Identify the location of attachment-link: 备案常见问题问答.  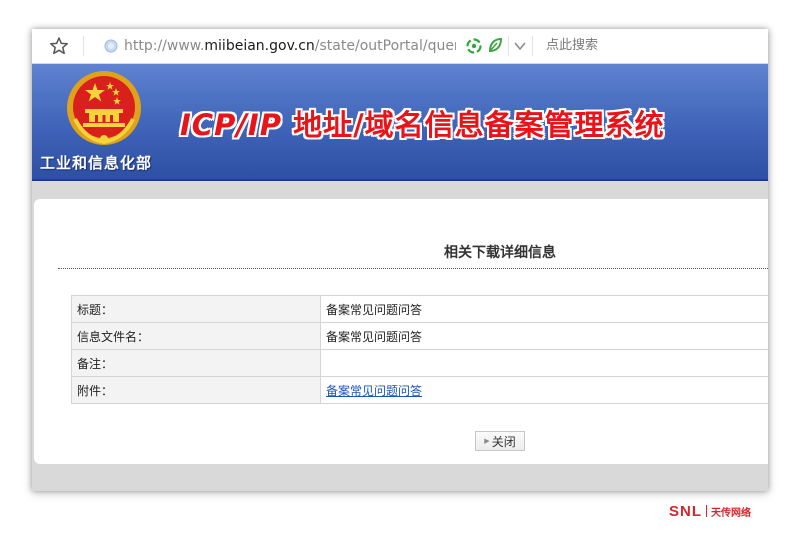
(374, 391).